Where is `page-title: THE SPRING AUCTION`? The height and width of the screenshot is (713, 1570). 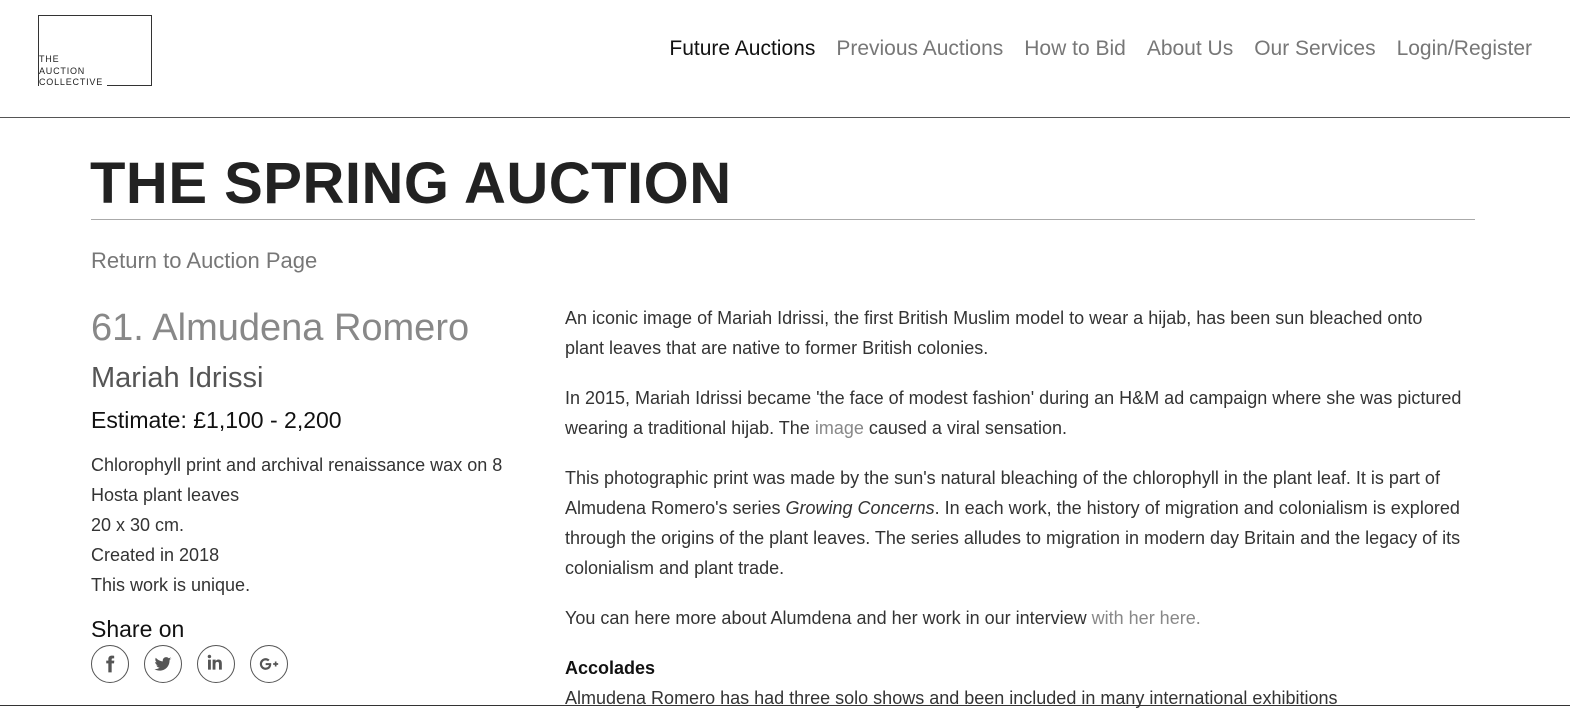 page-title: THE SPRING AUCTION is located at coordinates (411, 183).